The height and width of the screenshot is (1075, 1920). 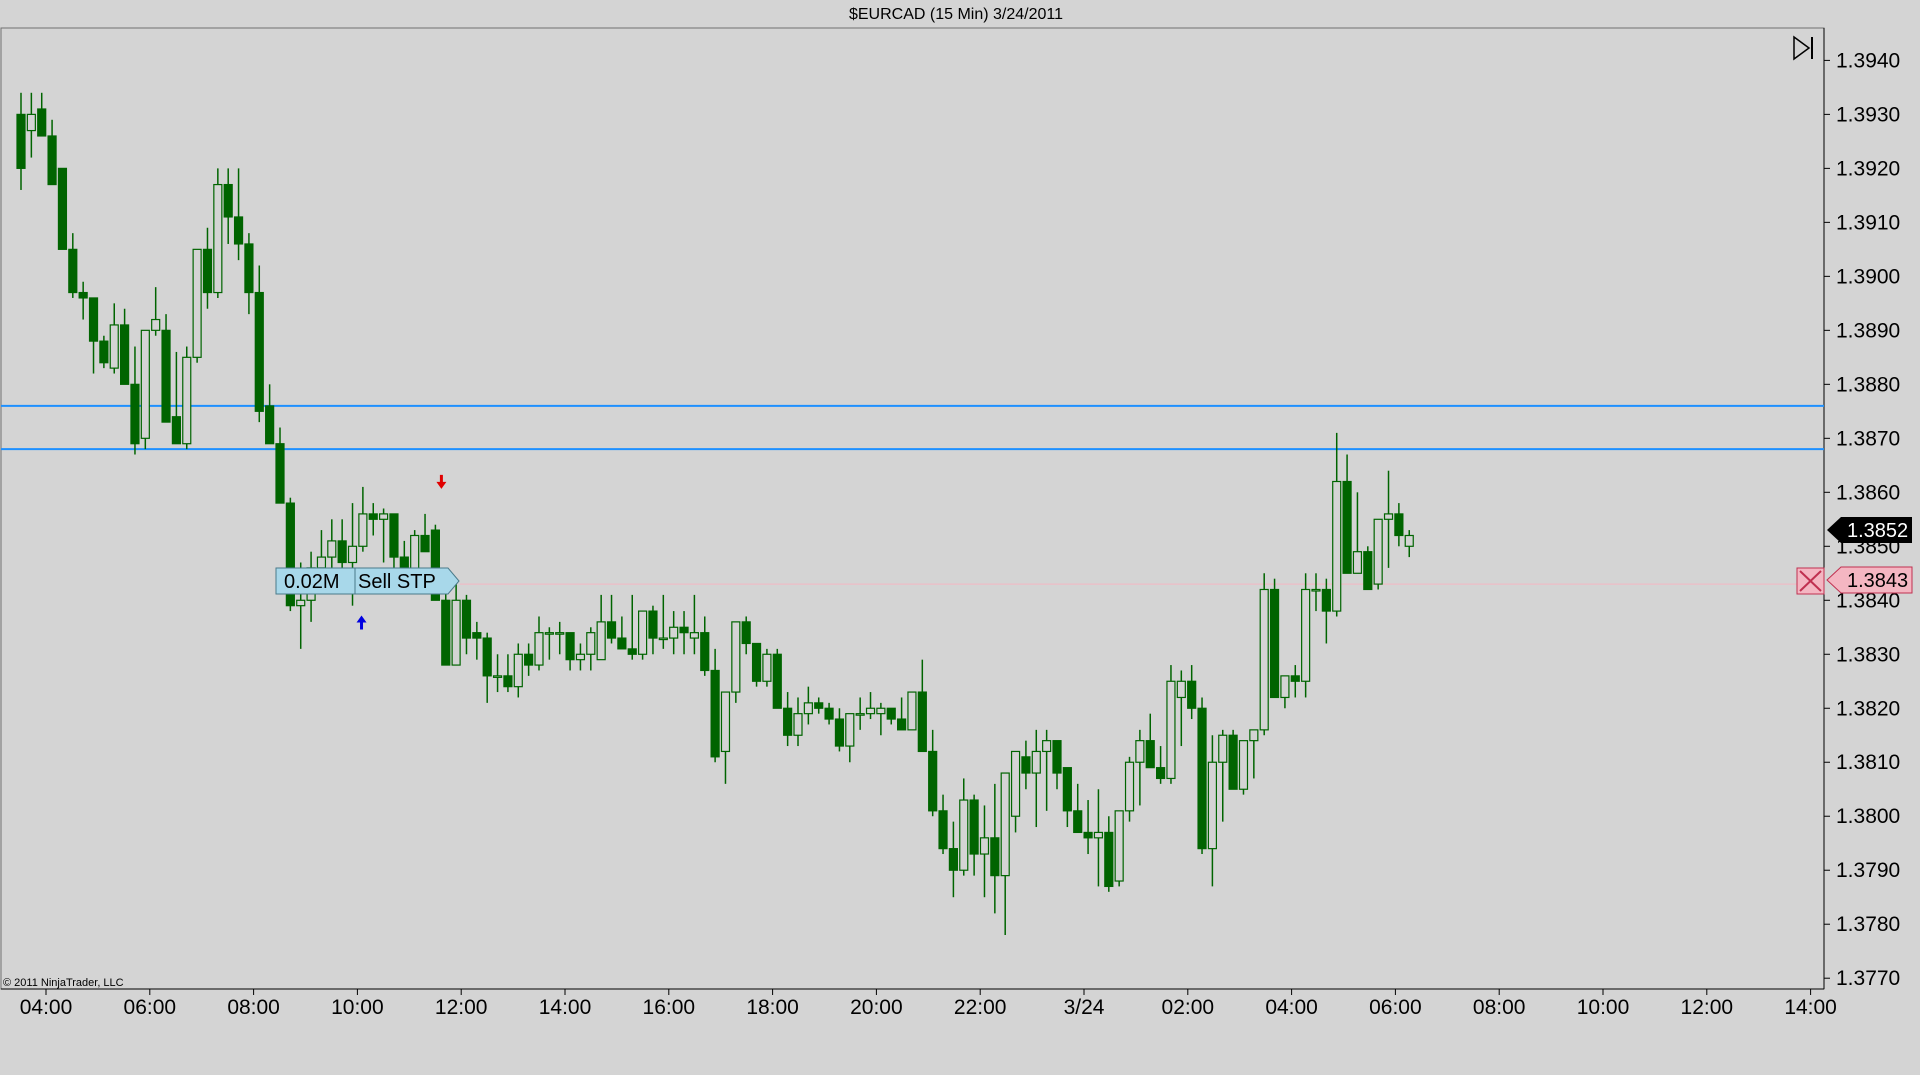 I want to click on x-tick-label: 18:00, so click(x=772, y=1007).